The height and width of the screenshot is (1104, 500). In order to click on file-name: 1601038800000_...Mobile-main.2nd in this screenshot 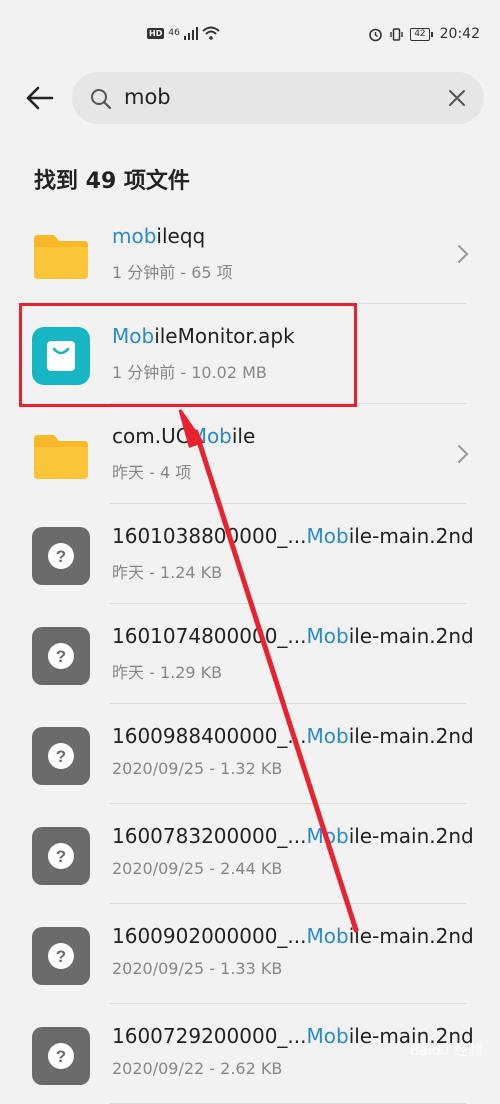, I will do `click(293, 536)`.